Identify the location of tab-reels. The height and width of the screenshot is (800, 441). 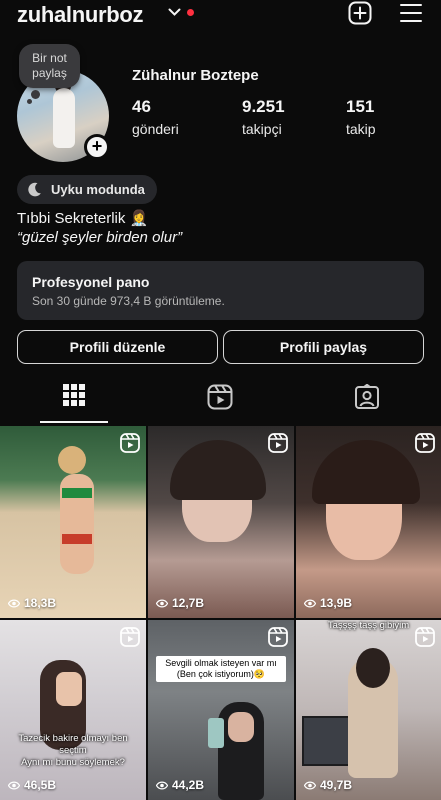
(220, 403).